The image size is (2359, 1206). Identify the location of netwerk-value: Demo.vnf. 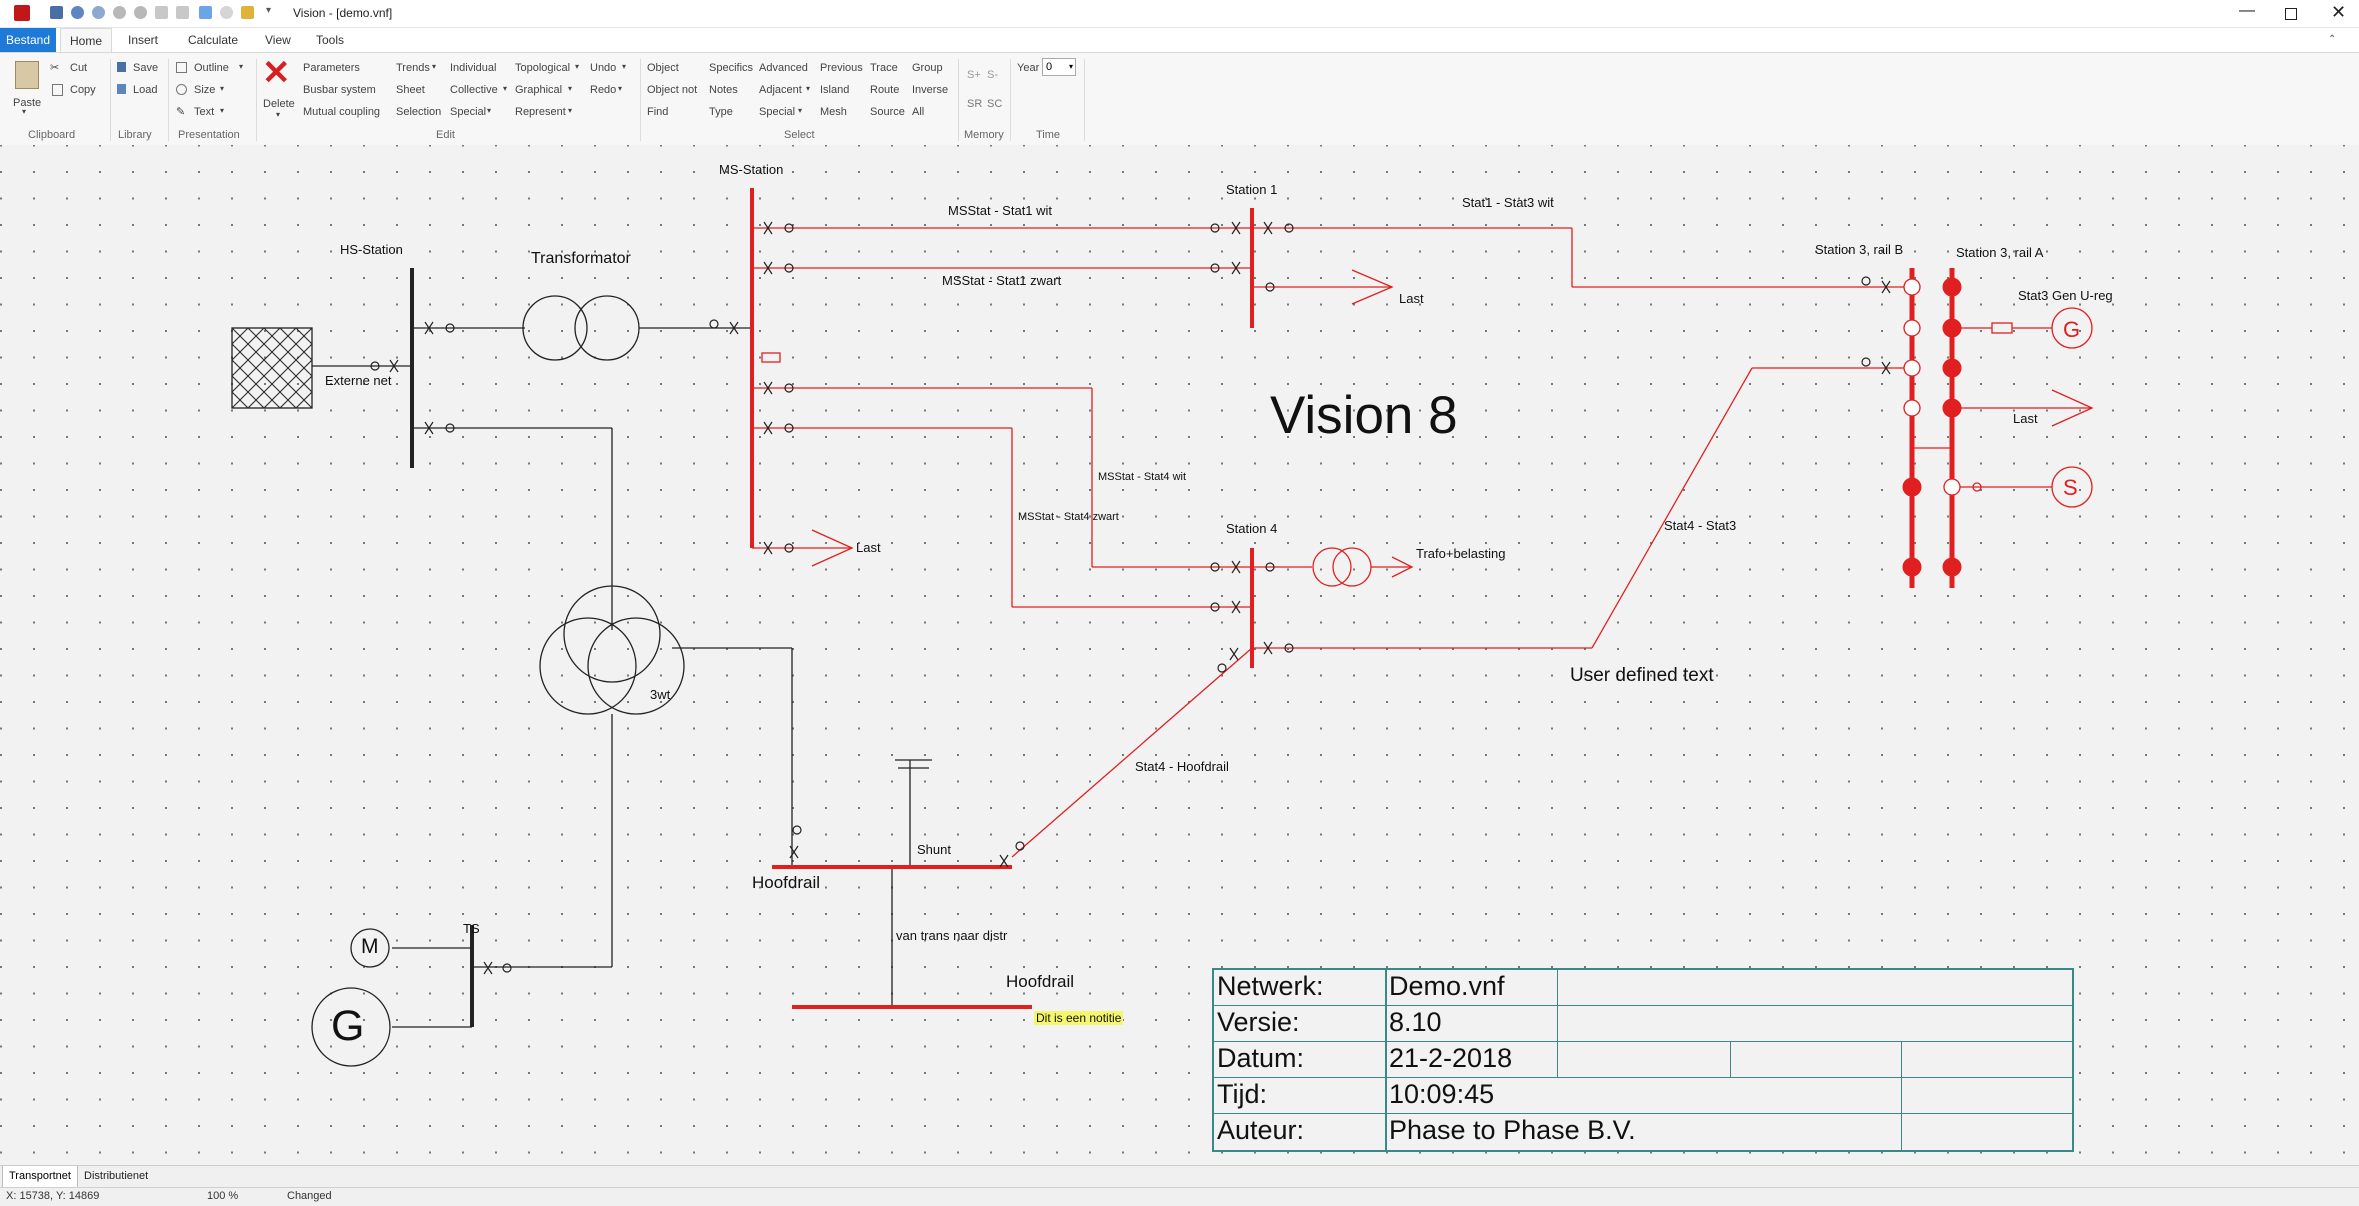
(1447, 986).